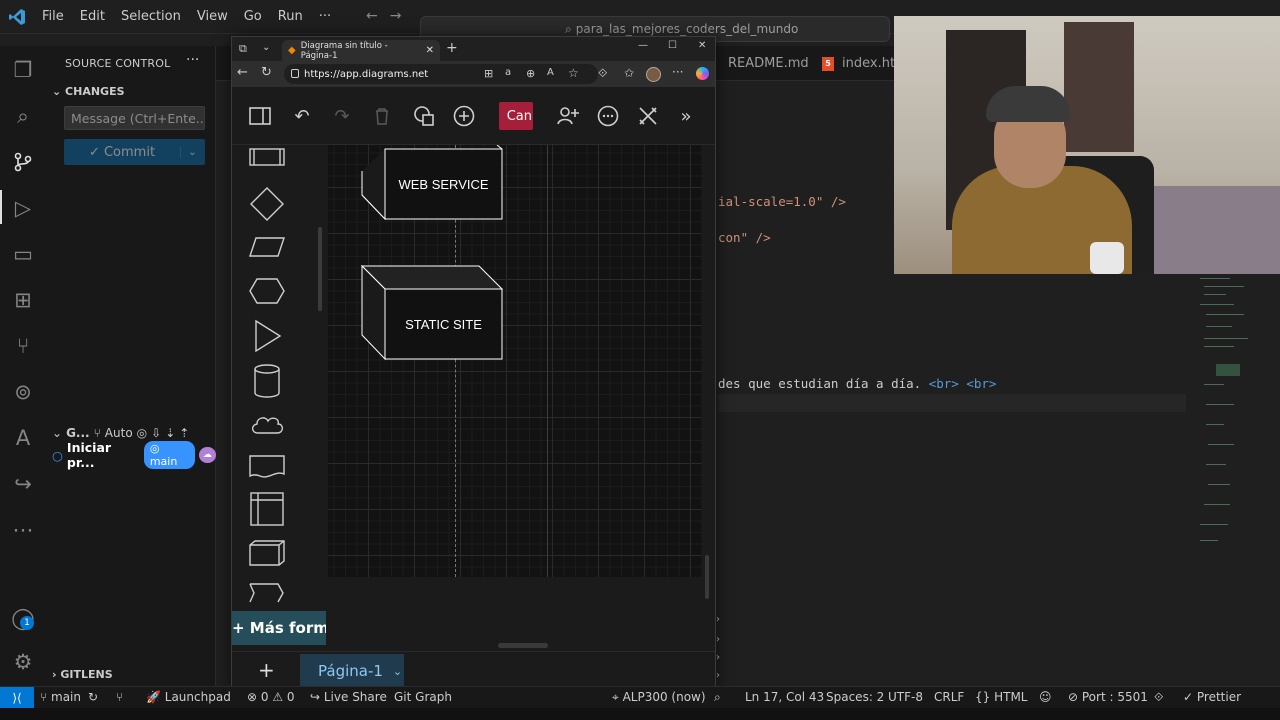 The image size is (1280, 720). Describe the element at coordinates (23, 162) in the screenshot. I see `source-control-icon` at that location.